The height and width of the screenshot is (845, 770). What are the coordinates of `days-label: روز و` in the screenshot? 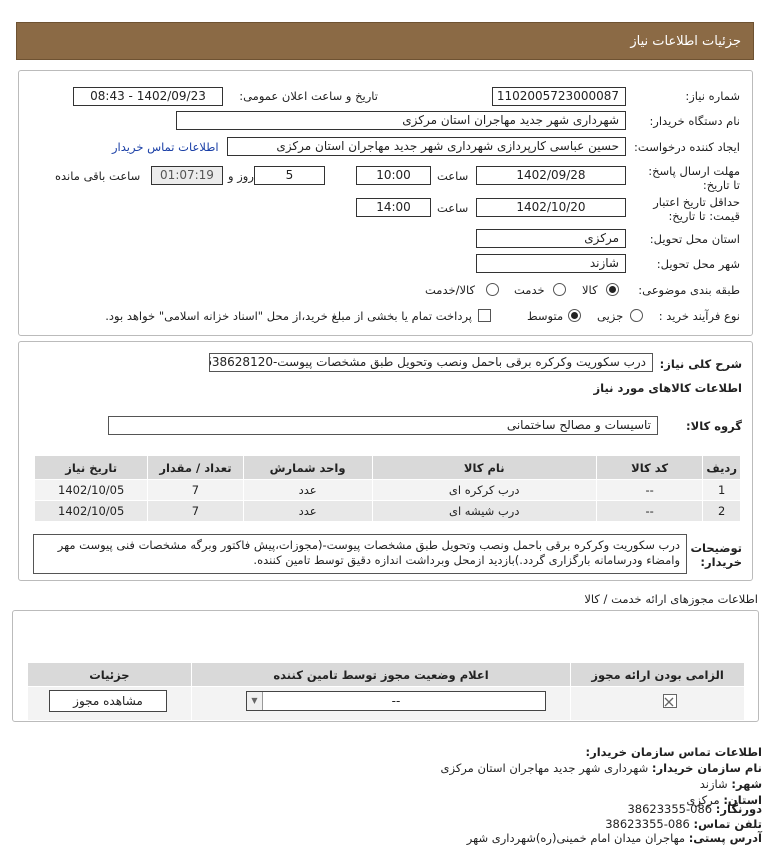 It's located at (241, 176).